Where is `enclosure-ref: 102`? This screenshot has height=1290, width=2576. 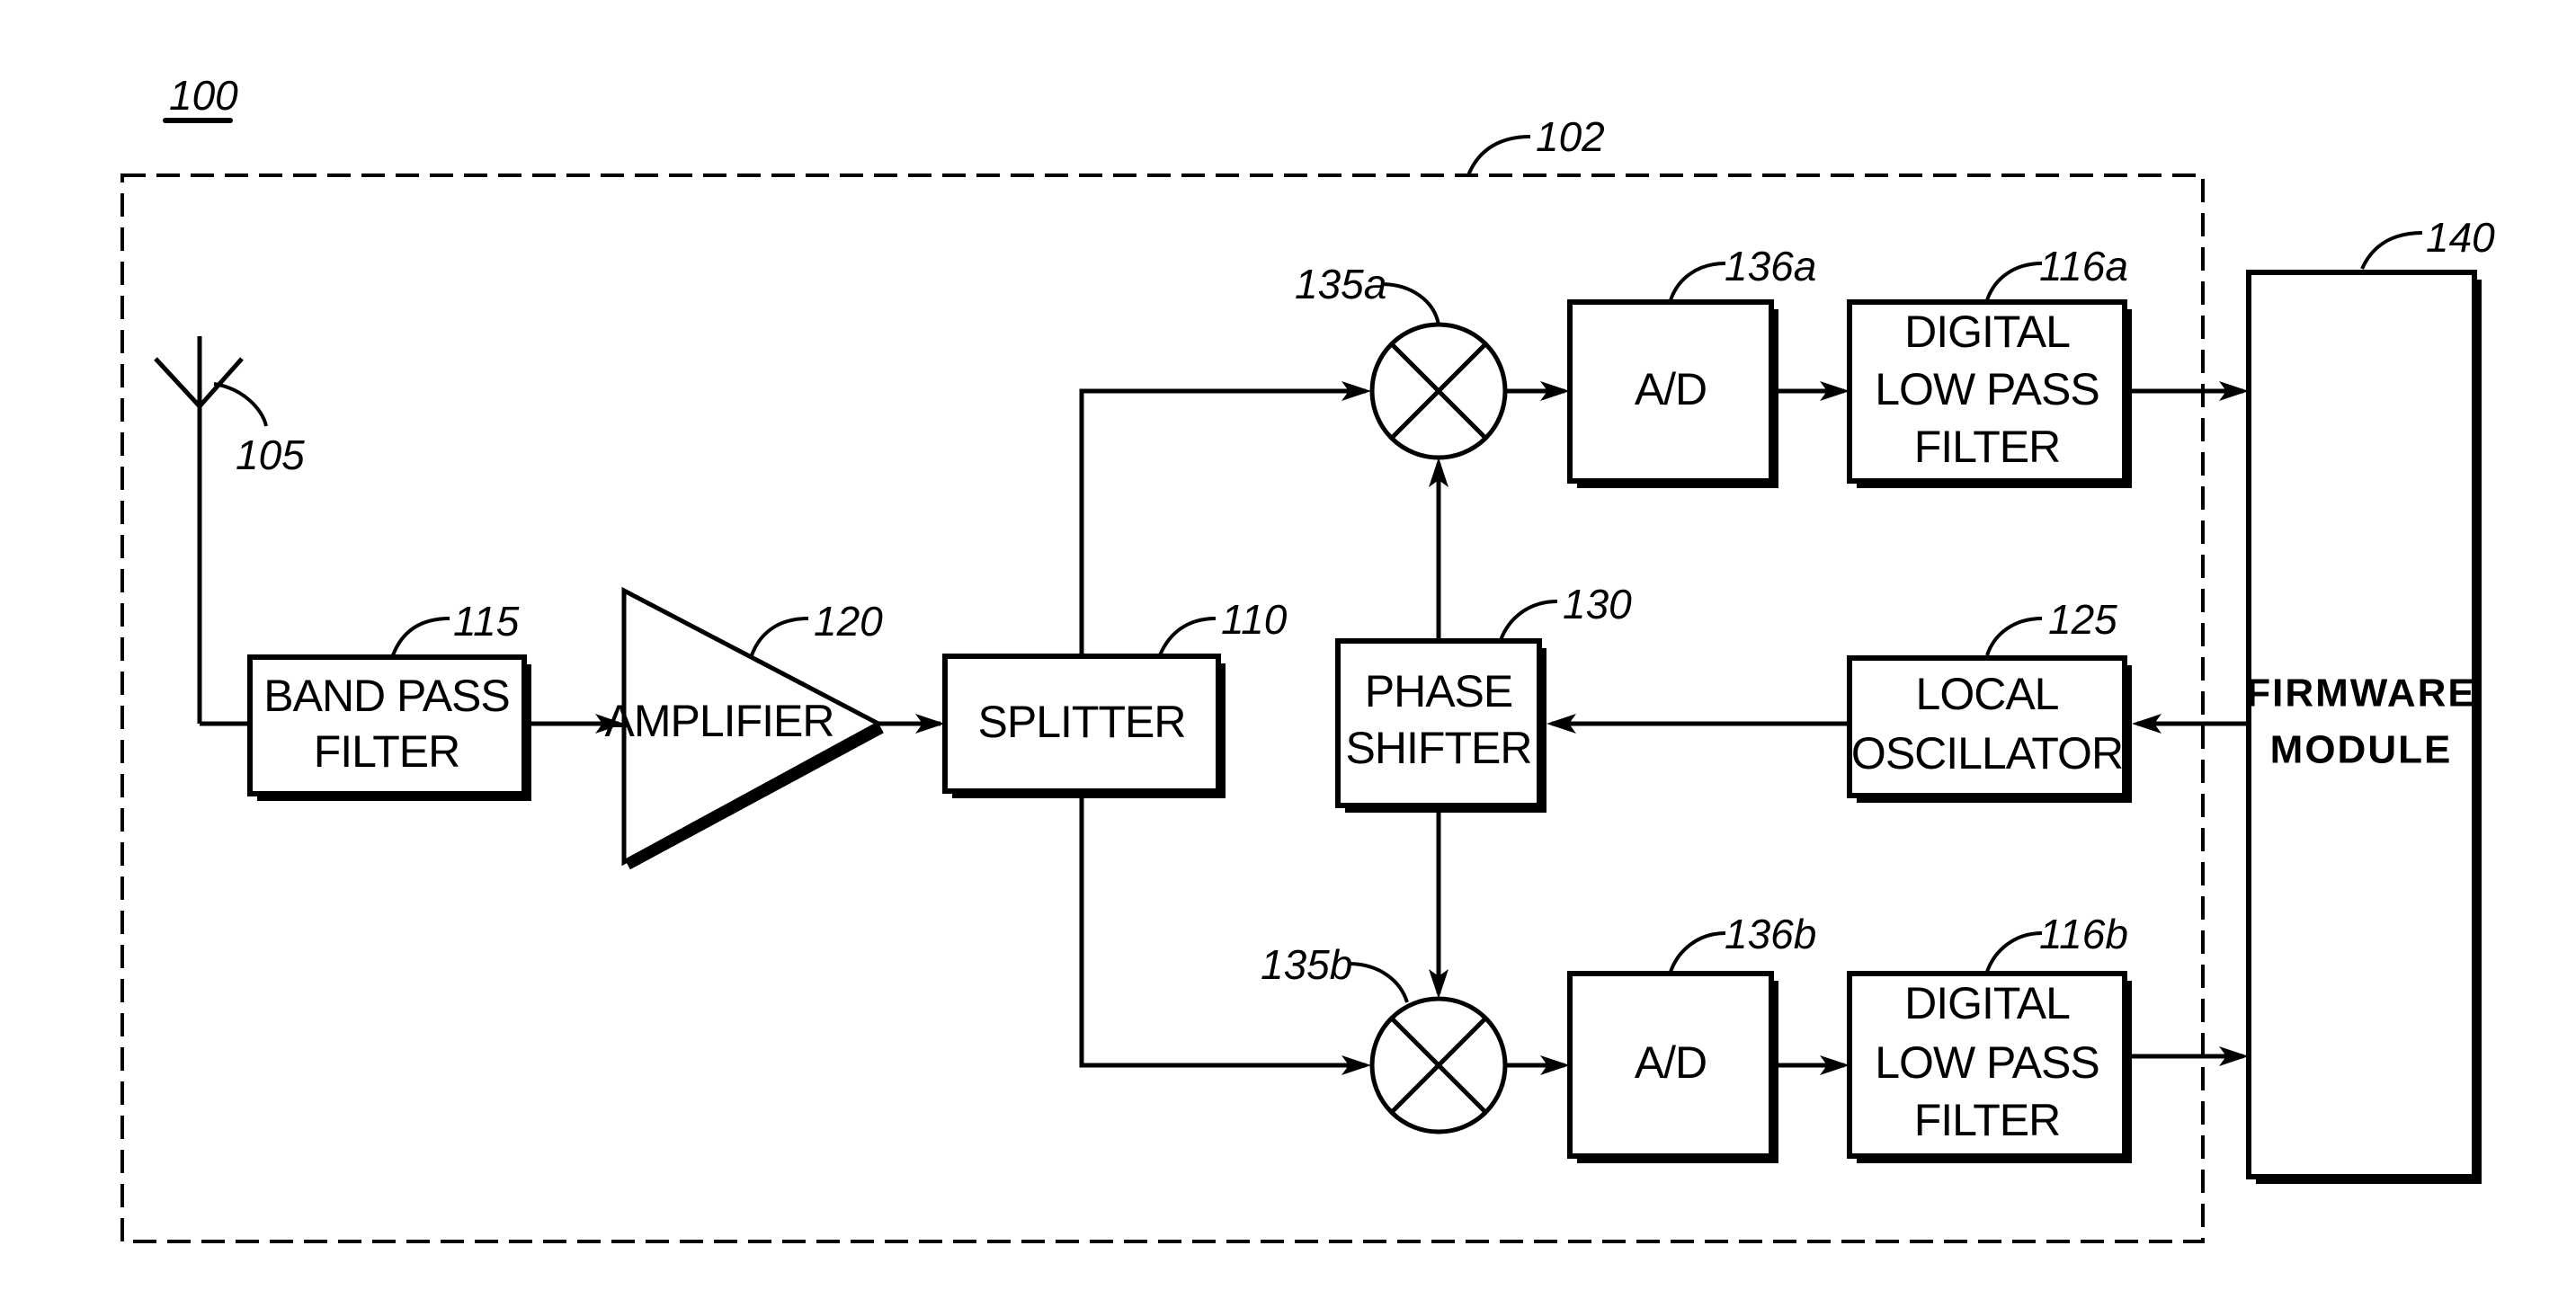 enclosure-ref: 102 is located at coordinates (1571, 137).